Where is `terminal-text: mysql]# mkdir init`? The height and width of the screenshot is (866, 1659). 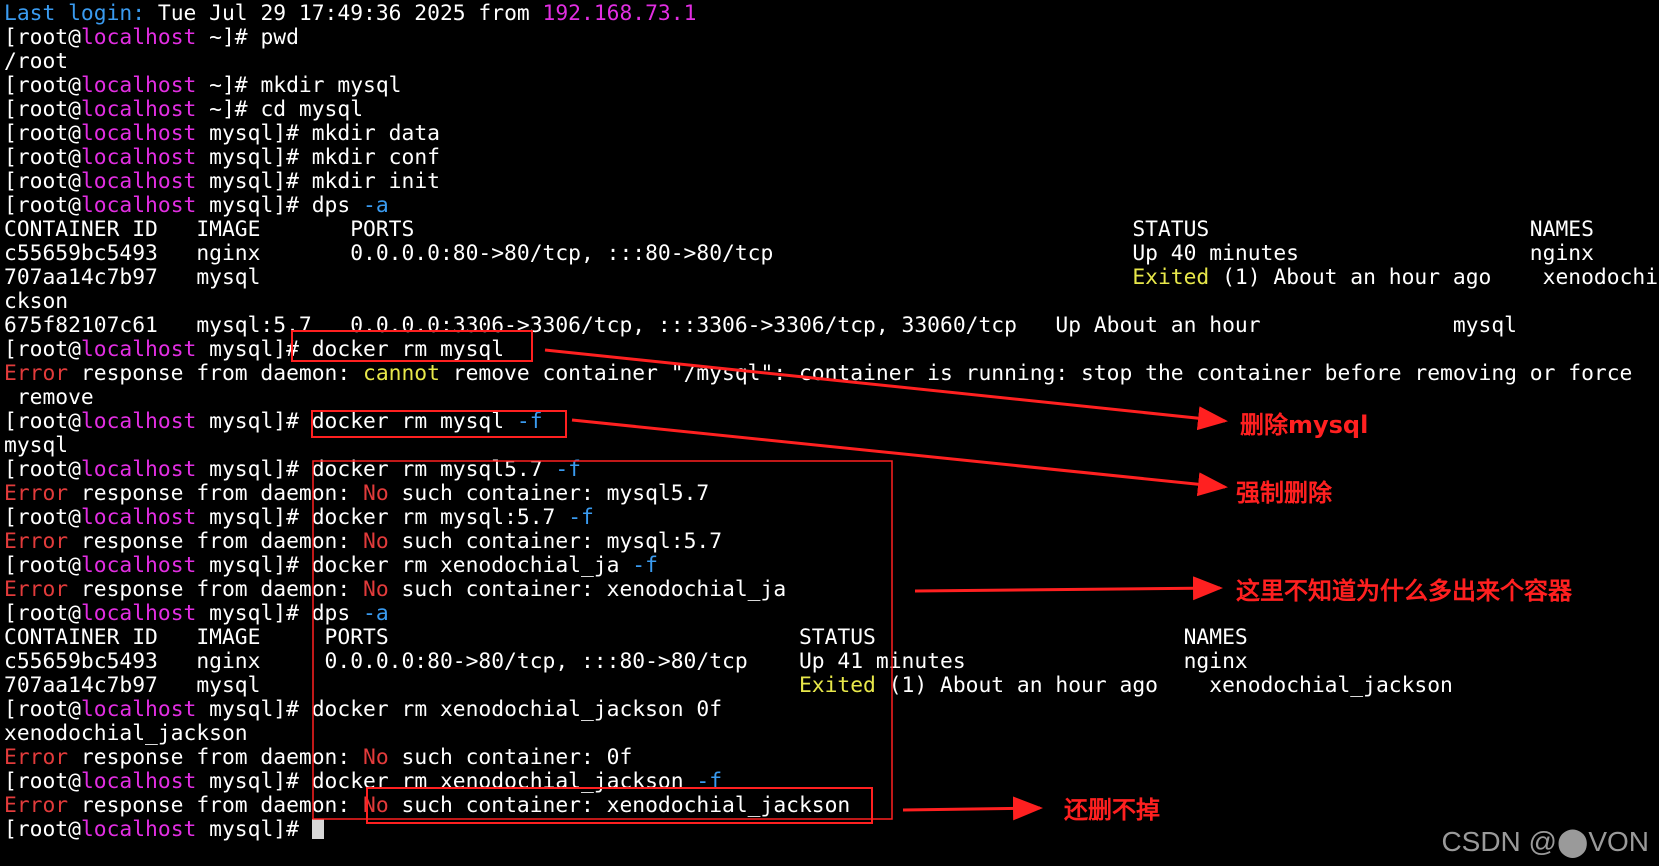
terminal-text: mysql]# mkdir init is located at coordinates (318, 181).